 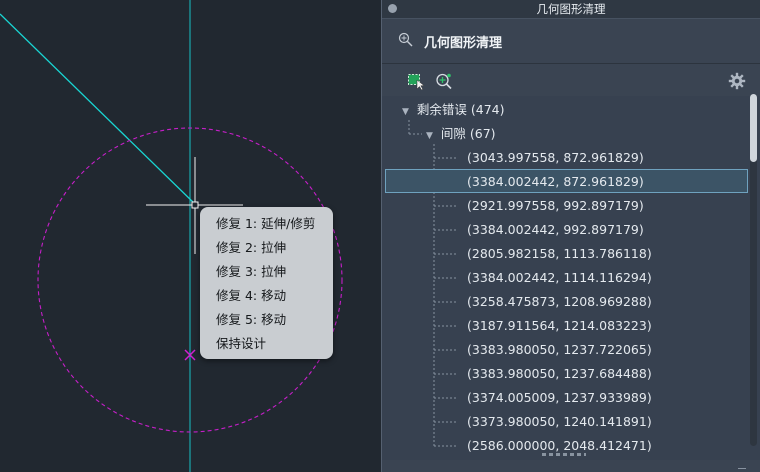 What do you see at coordinates (555, 230) in the screenshot?
I see `tree-item: (3384.002442, 992.897179)` at bounding box center [555, 230].